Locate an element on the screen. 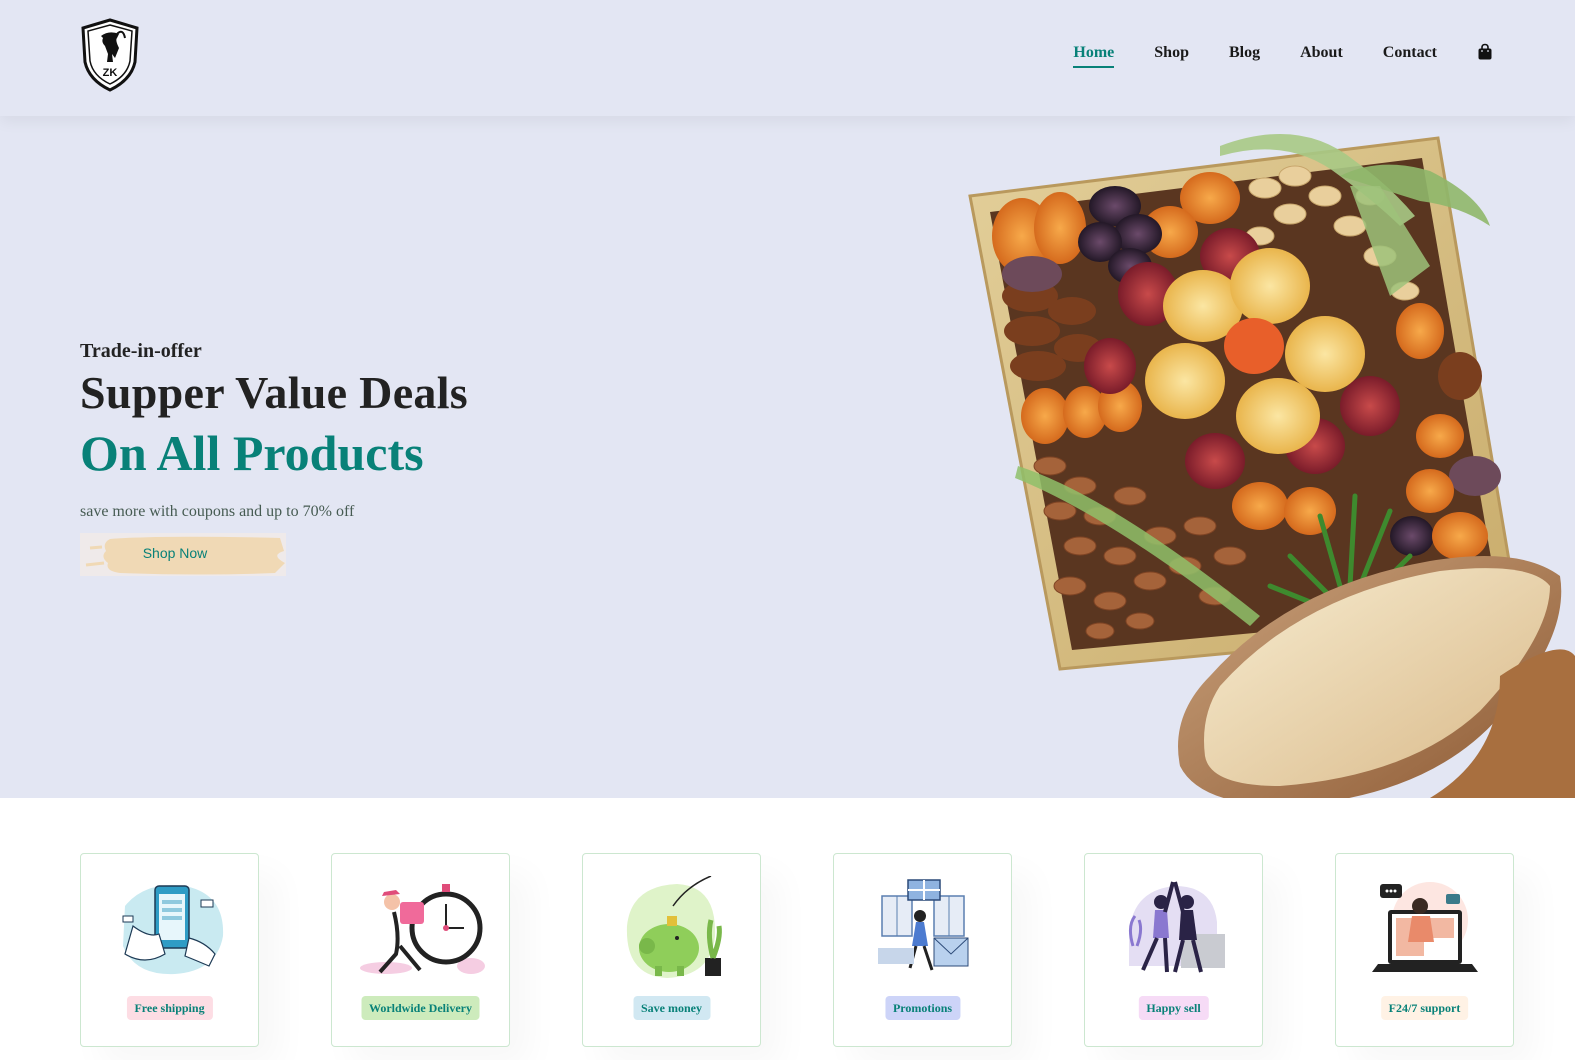 The height and width of the screenshot is (1060, 1575). promotion-icon is located at coordinates (923, 925).